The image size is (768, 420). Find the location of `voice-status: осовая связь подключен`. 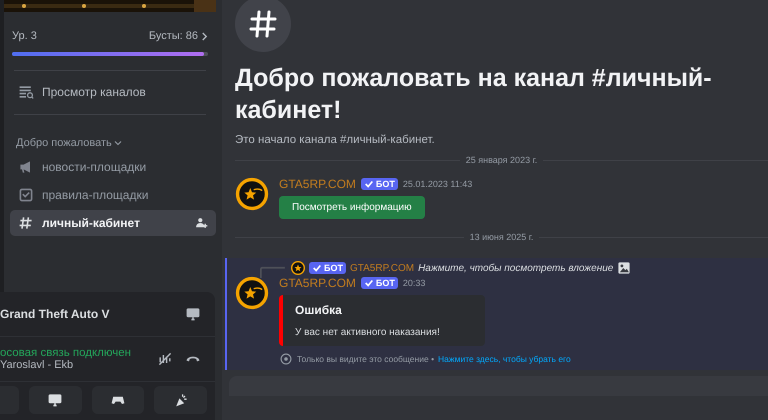

voice-status: осовая связь подключен is located at coordinates (66, 353).